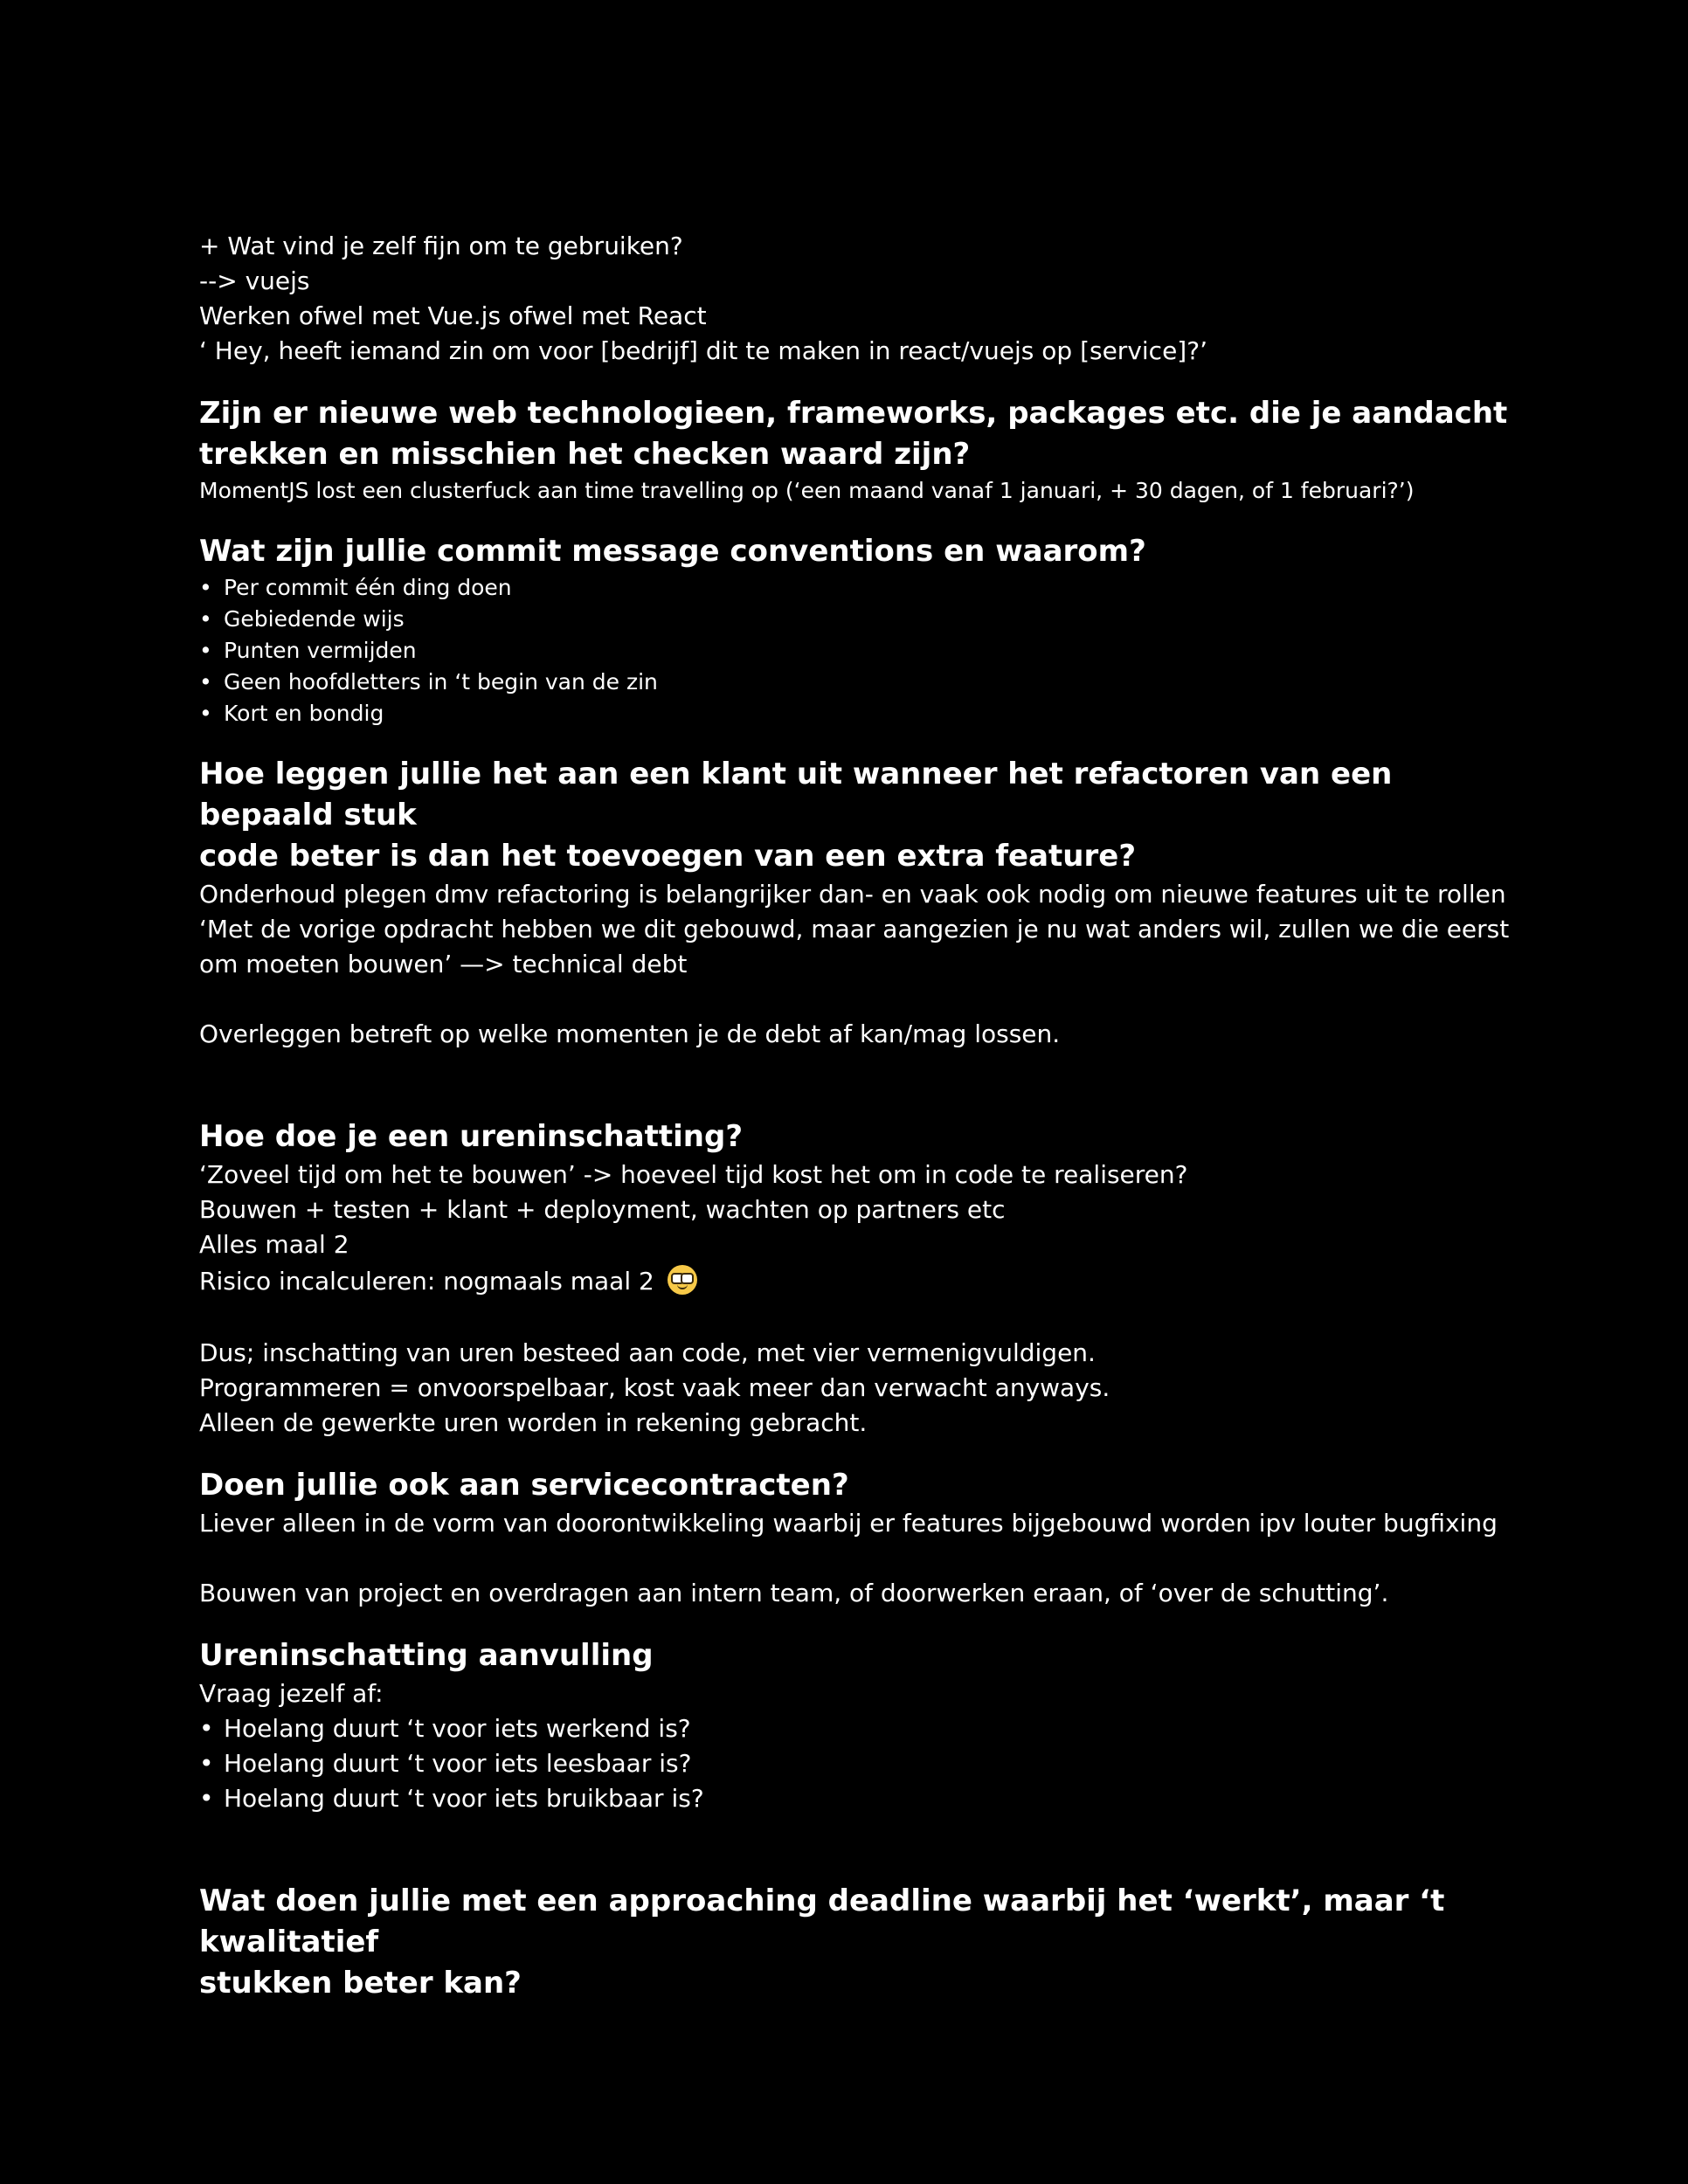 The height and width of the screenshot is (2184, 1688). What do you see at coordinates (453, 315) in the screenshot?
I see `intro-line: Werken ofwel met Vue.js ofwel met React` at bounding box center [453, 315].